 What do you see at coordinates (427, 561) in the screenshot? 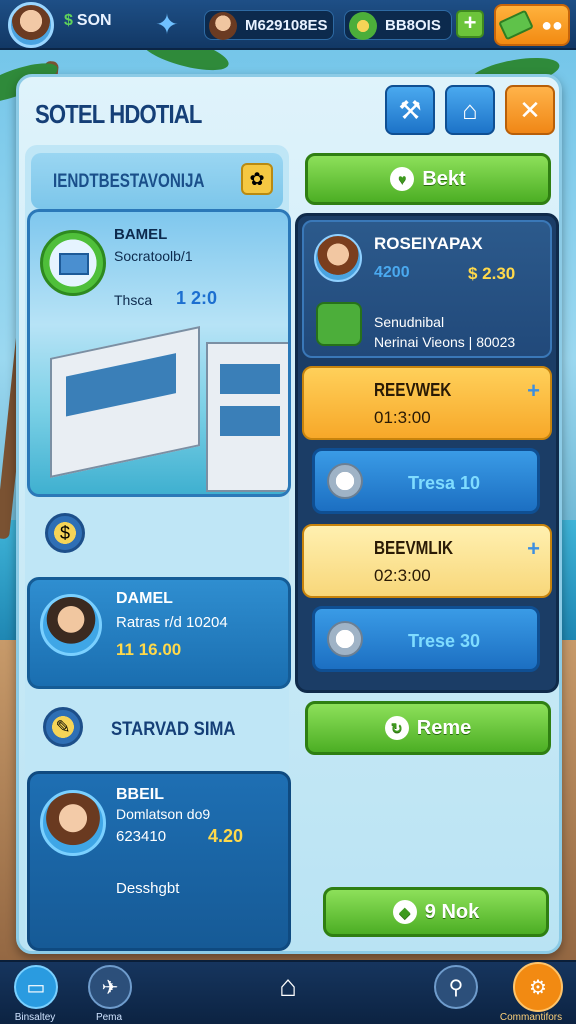
I see `task-card-2: BEEVMLIK 02:3:00 +` at bounding box center [427, 561].